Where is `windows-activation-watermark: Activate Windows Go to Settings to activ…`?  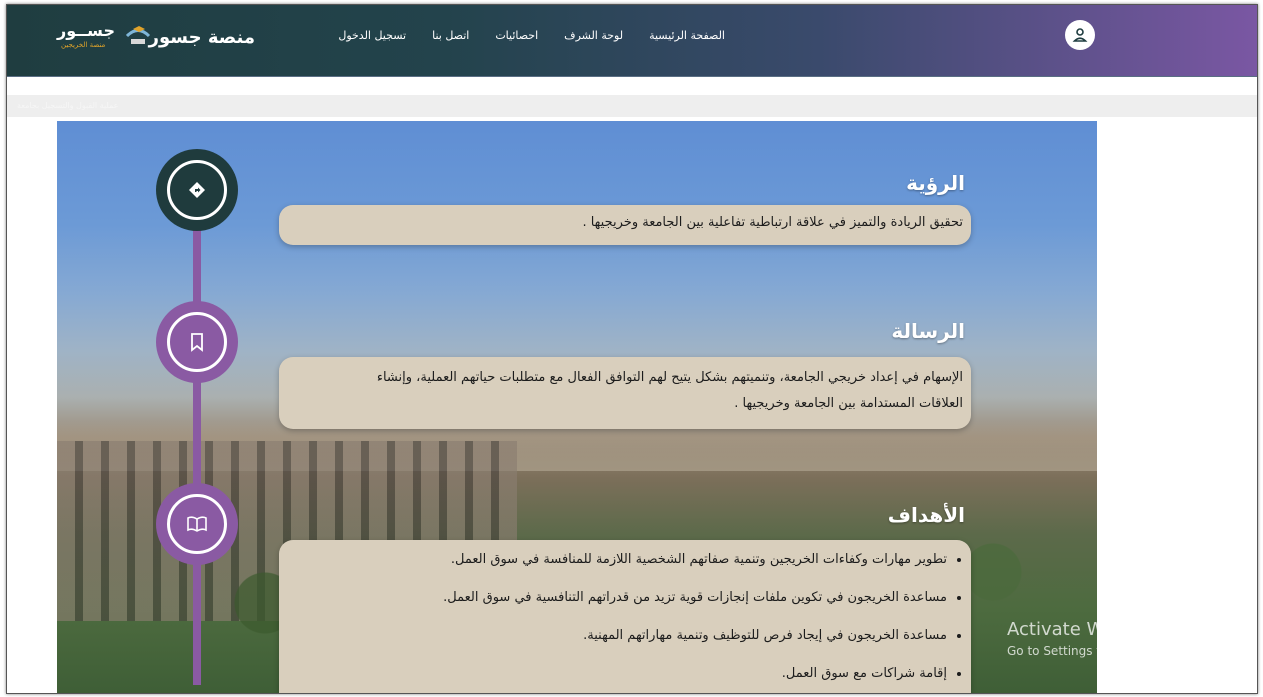 windows-activation-watermark: Activate Windows Go to Settings to activ… is located at coordinates (1114, 638).